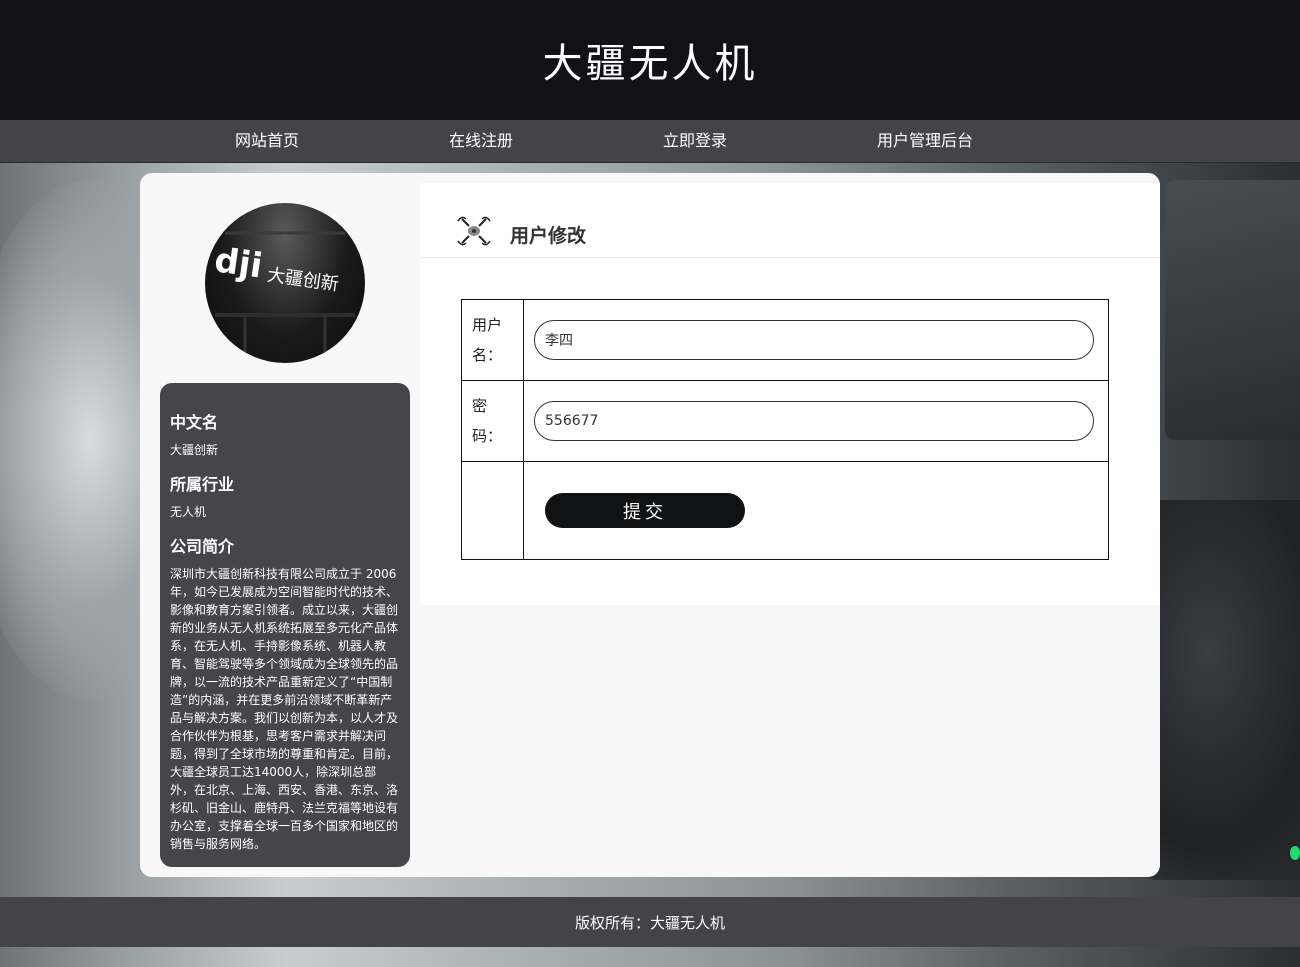  I want to click on site-title: 大疆无人机, so click(650, 64).